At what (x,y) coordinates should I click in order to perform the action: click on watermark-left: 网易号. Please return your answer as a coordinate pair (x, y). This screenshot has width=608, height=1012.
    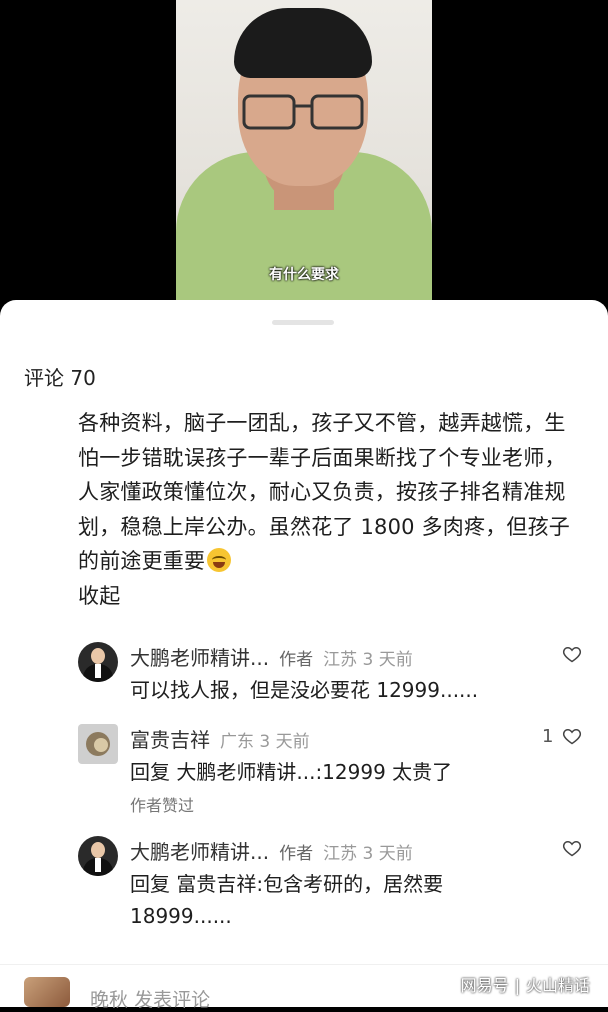
    Looking at the image, I should click on (484, 985).